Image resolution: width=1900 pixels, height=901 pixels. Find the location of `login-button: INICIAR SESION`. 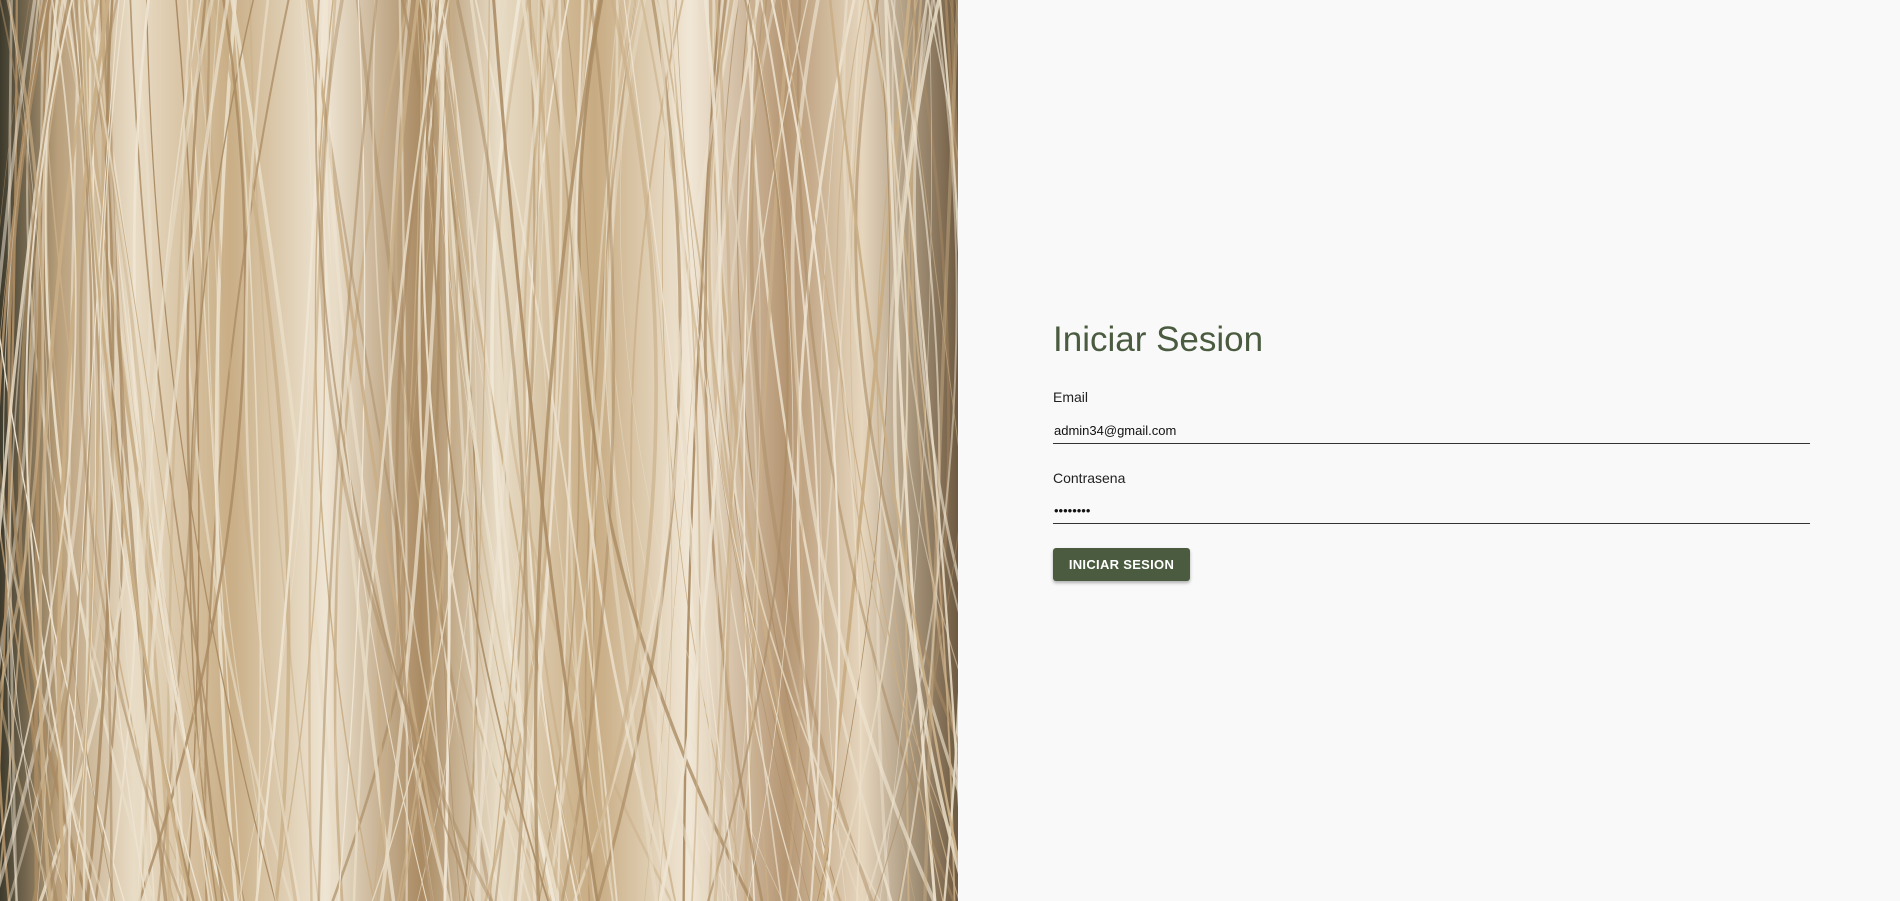

login-button: INICIAR SESION is located at coordinates (1121, 564).